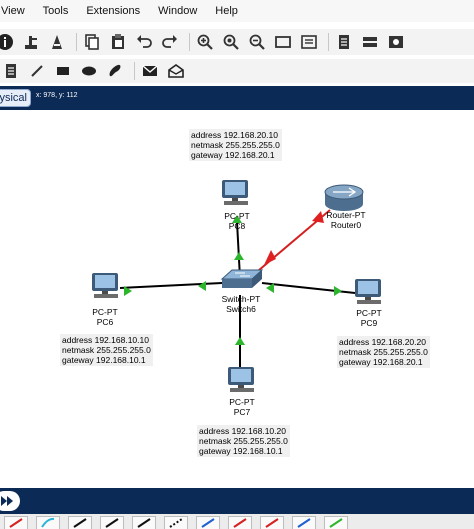 The image size is (474, 529). I want to click on complex-pdu-icon, so click(176, 71).